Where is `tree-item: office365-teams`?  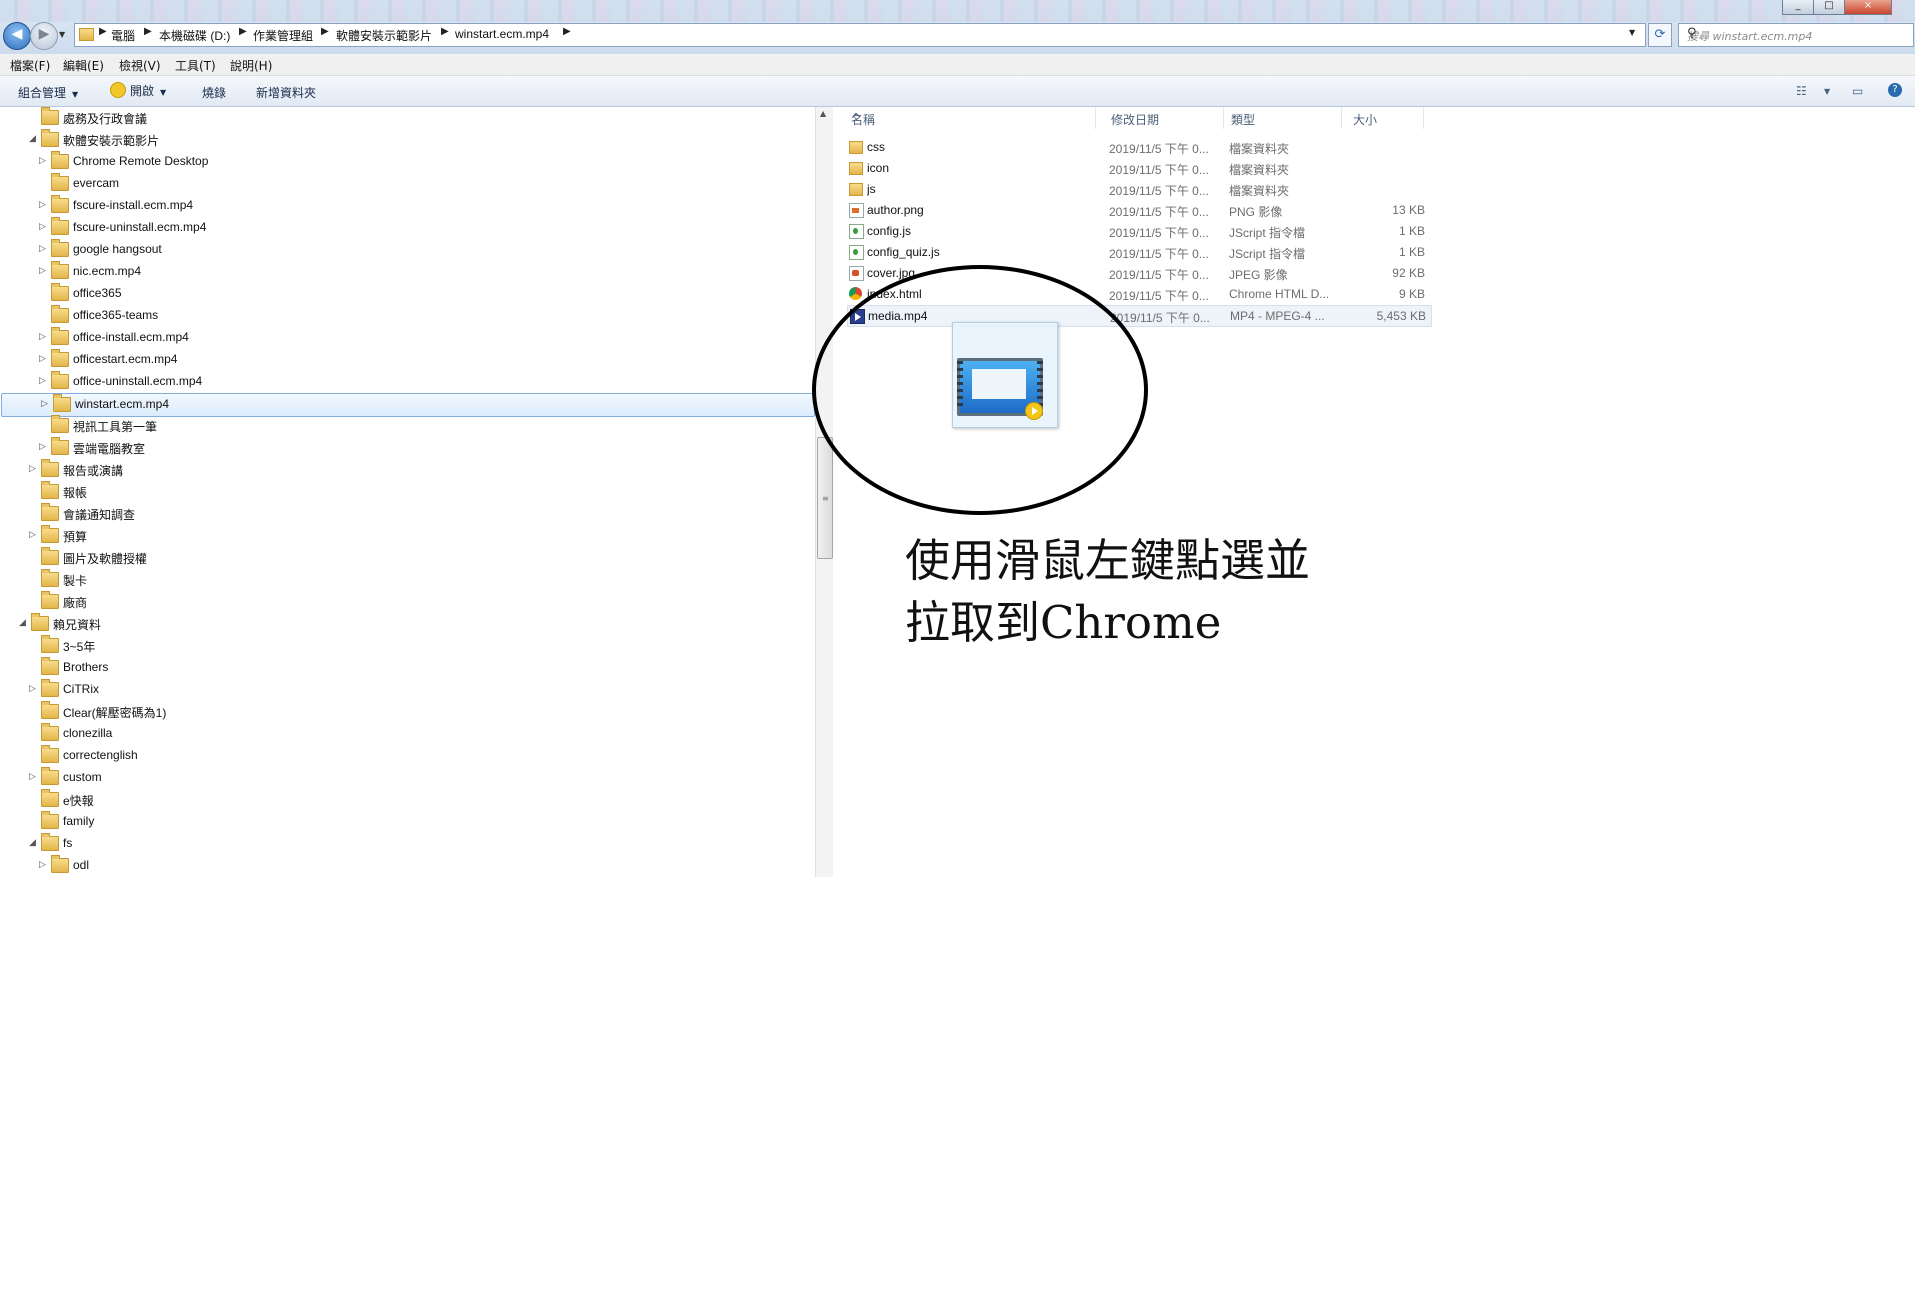
tree-item: office365-teams is located at coordinates (407, 316).